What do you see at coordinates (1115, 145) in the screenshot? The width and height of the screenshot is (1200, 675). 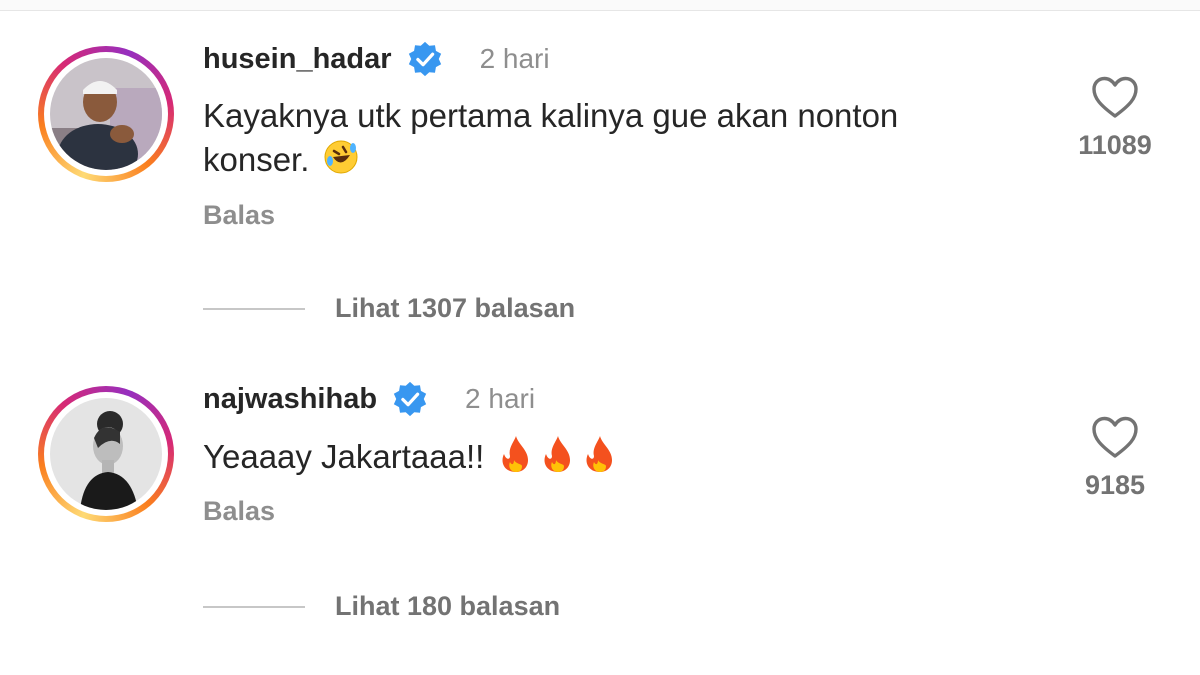 I see `like-count: 11089` at bounding box center [1115, 145].